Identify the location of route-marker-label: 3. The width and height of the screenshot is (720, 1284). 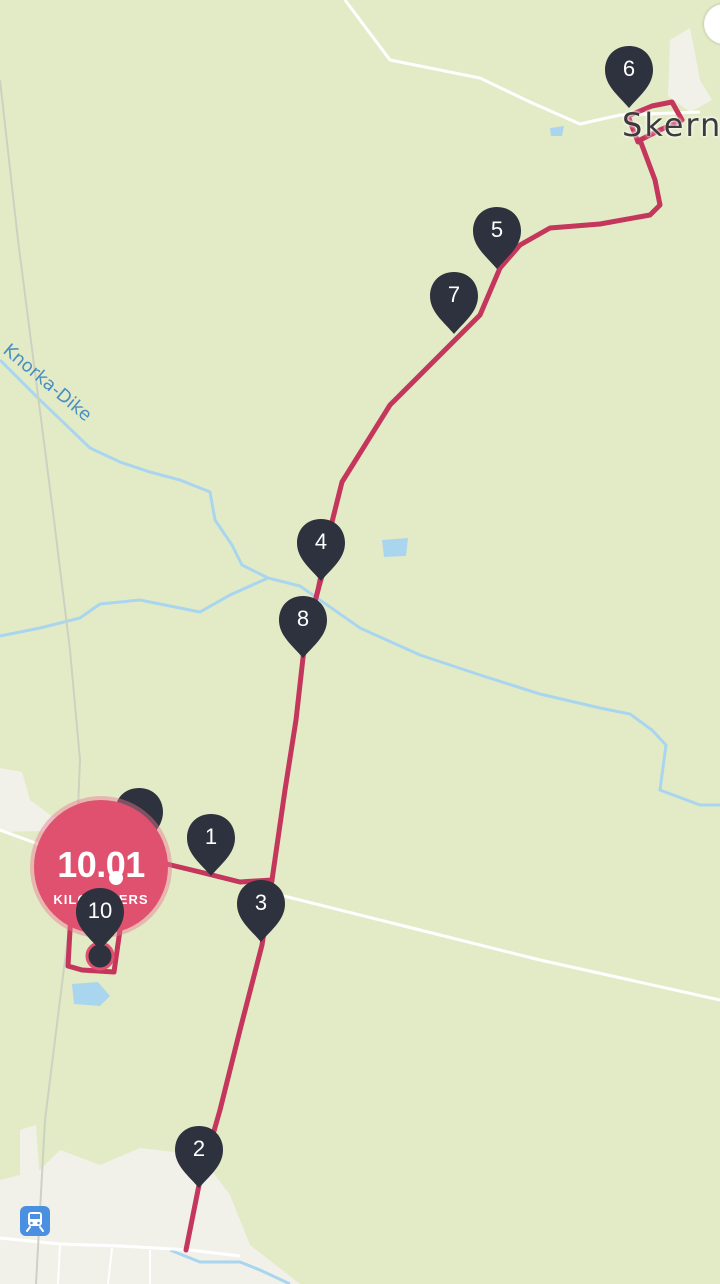
(261, 902).